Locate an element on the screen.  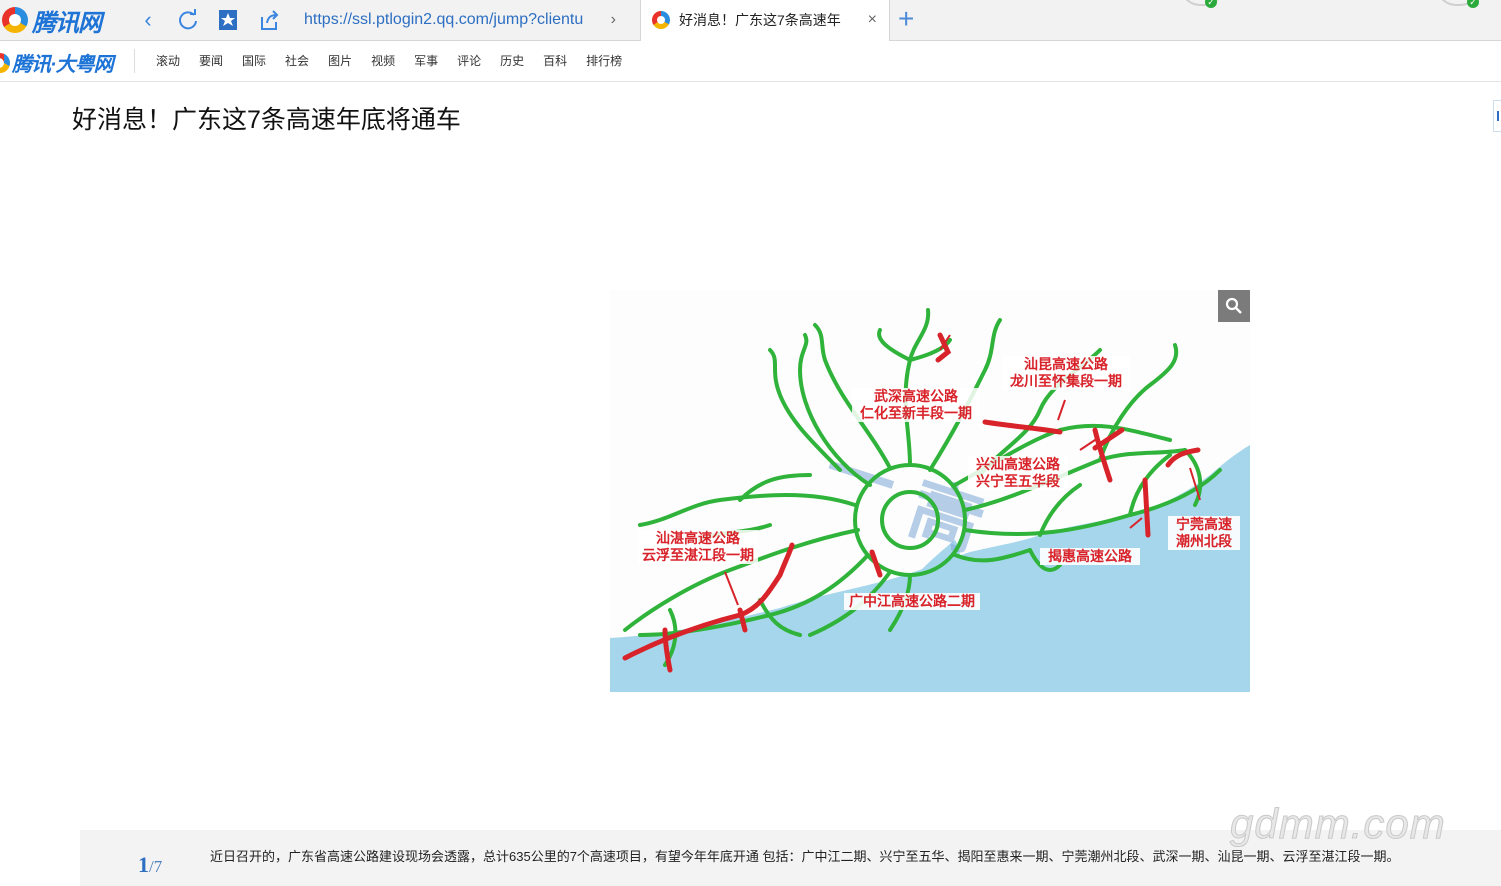
magnifier-icon is located at coordinates (1233, 305).